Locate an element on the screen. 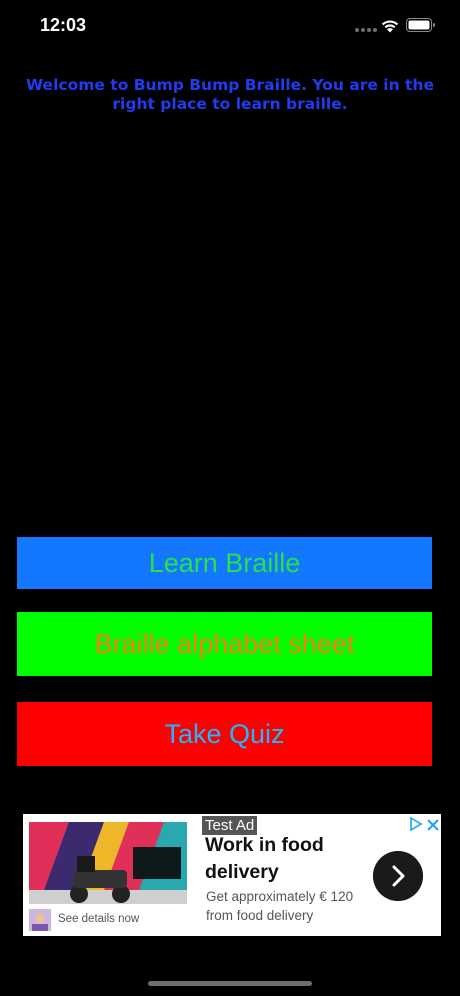 This screenshot has width=460, height=996. close-icon is located at coordinates (433, 825).